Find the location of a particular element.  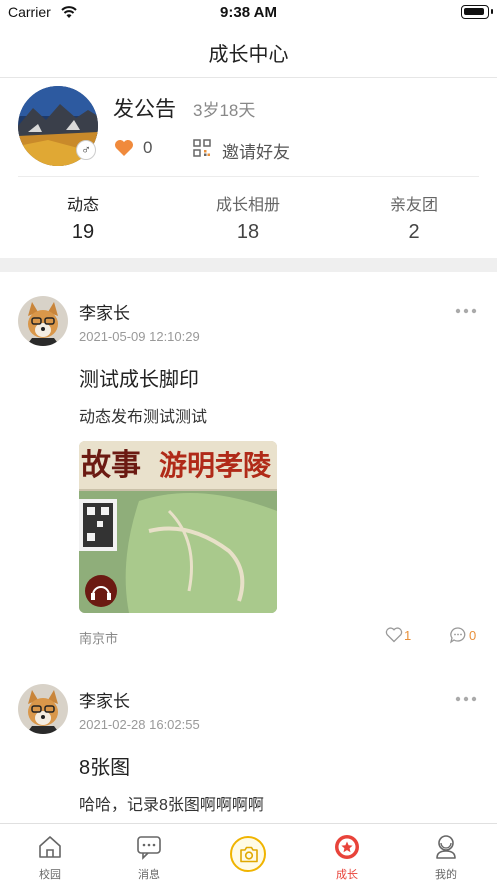

tab-mine: 我的 is located at coordinates (446, 853).